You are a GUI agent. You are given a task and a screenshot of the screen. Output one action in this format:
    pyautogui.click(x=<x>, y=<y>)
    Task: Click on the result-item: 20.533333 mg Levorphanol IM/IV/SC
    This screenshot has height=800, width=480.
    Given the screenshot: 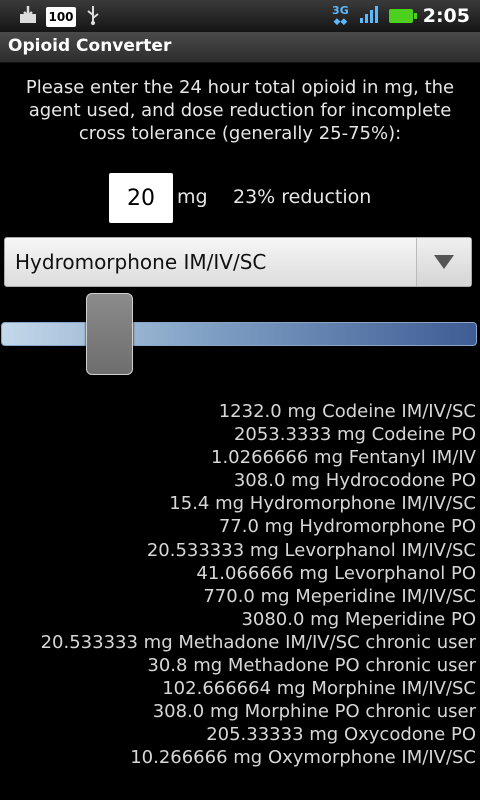 What is the action you would take?
    pyautogui.click(x=311, y=550)
    